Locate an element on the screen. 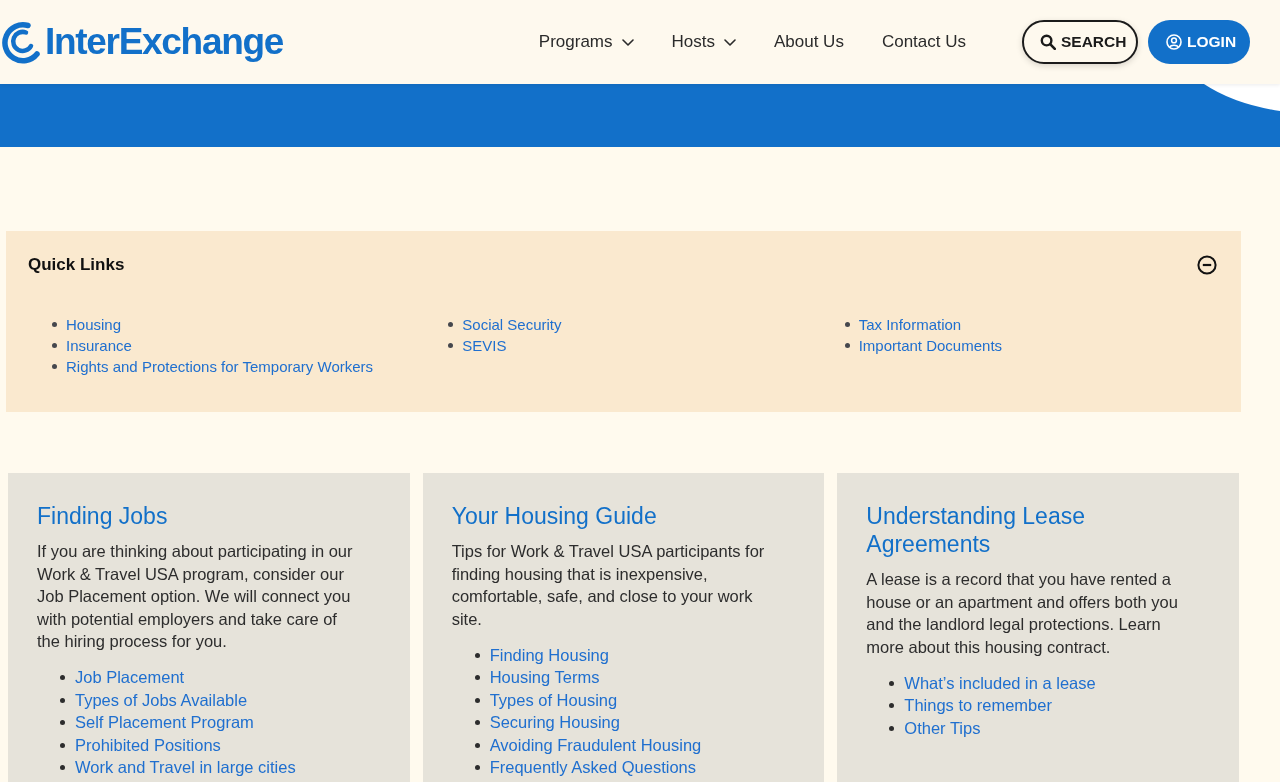  nav-menu-button: Programs is located at coordinates (586, 42).